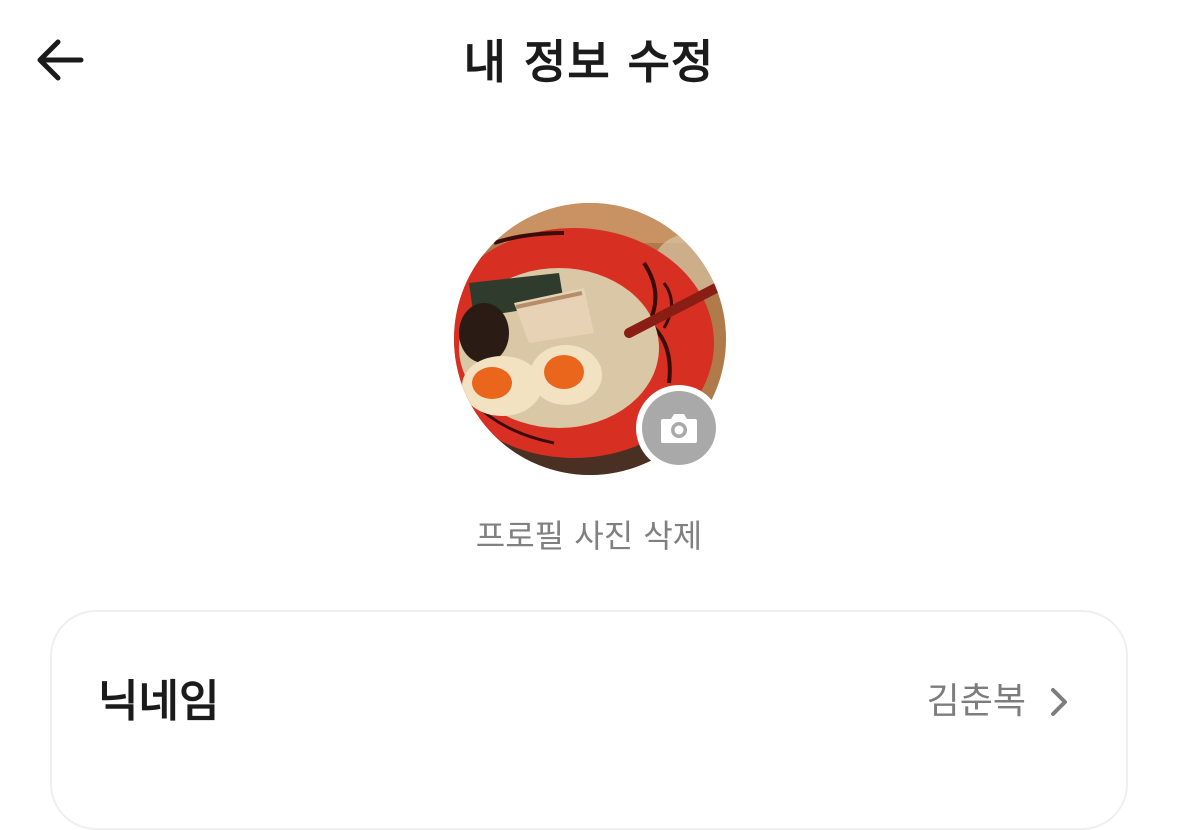 The image size is (1178, 830). Describe the element at coordinates (1059, 702) in the screenshot. I see `chevron-right-icon` at that location.